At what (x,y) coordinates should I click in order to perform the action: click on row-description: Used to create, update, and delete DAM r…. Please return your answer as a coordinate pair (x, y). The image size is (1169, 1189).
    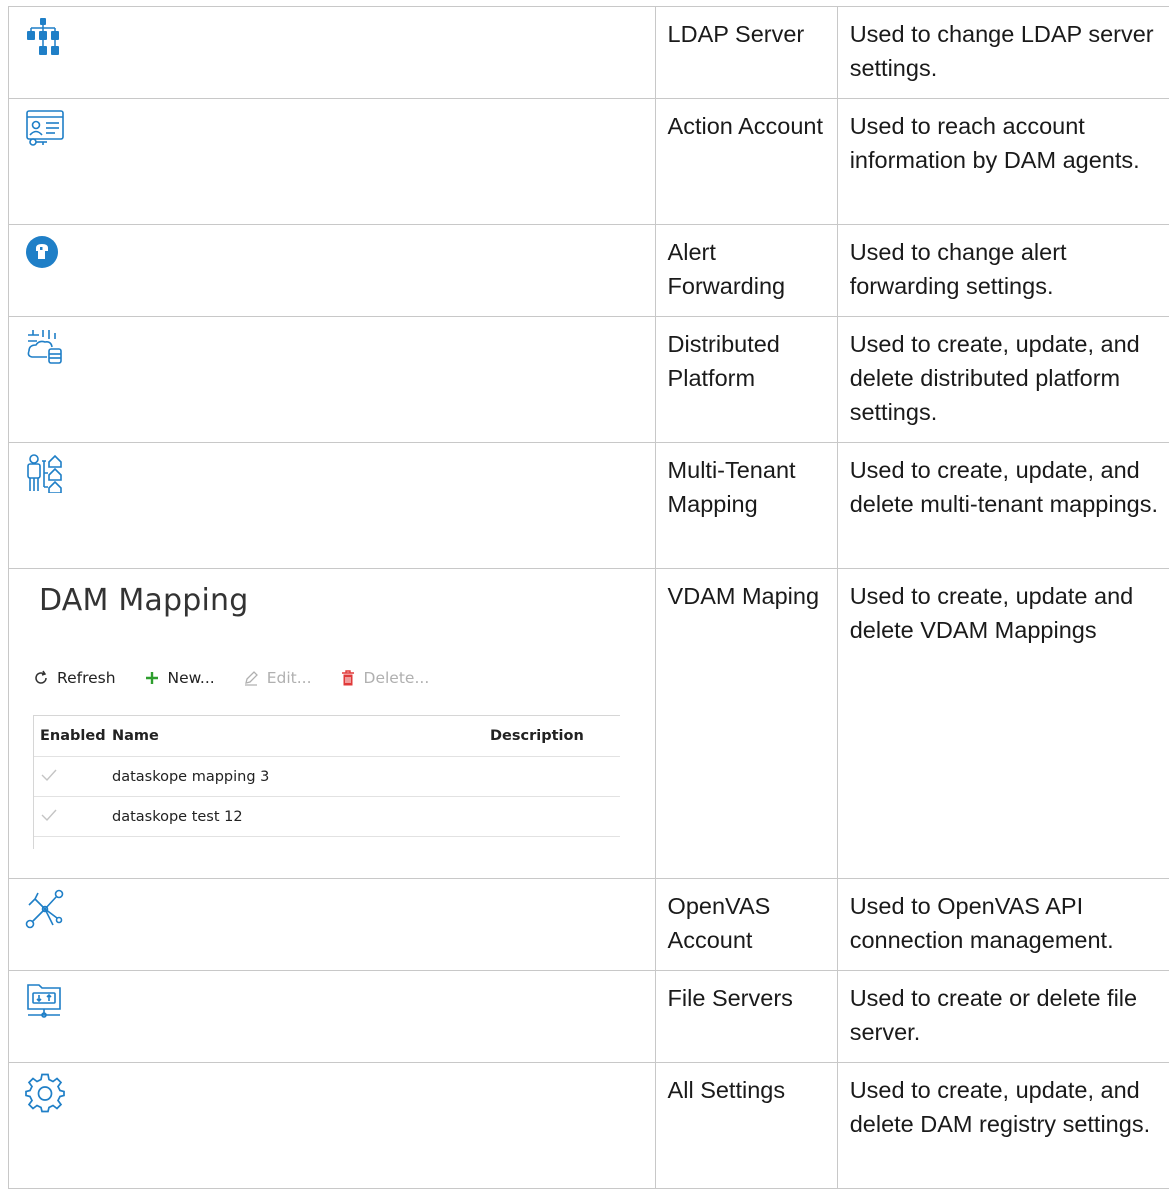
    Looking at the image, I should click on (1003, 1126).